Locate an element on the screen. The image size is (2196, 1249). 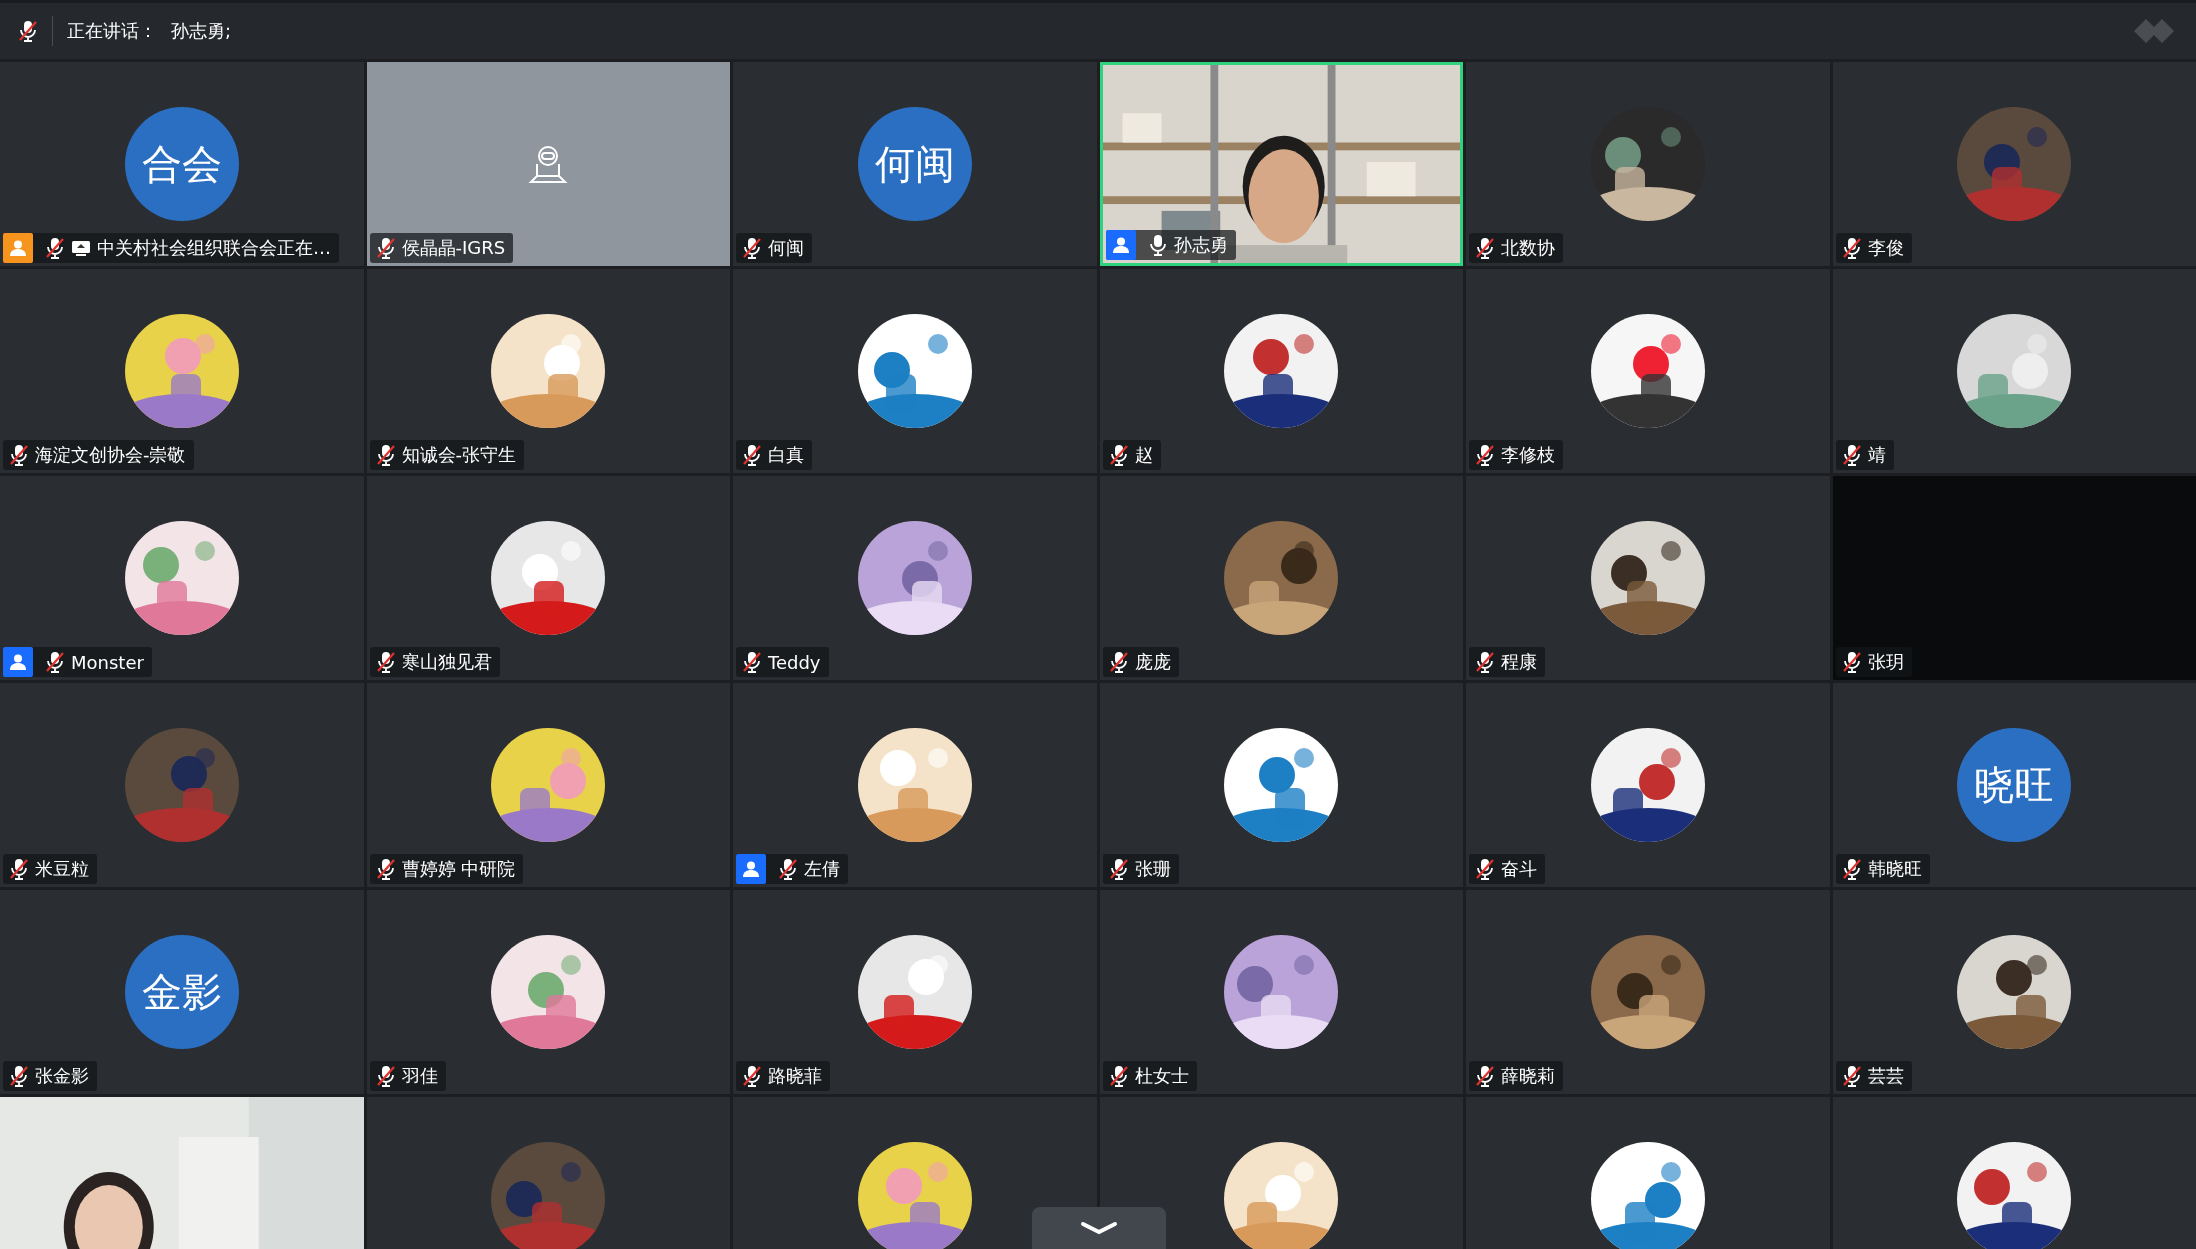
participant-tile: 寒山独见君 is located at coordinates (548, 578).